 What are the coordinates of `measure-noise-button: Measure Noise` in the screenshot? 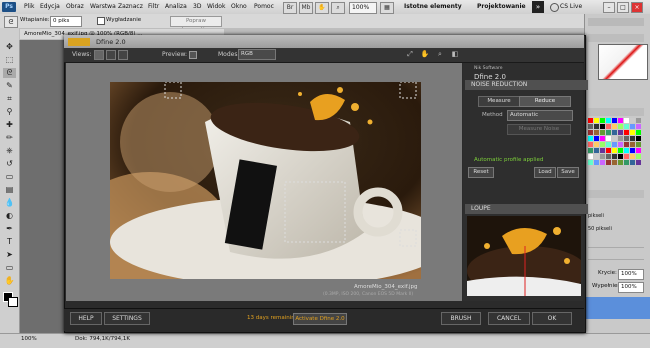 It's located at (539, 129).